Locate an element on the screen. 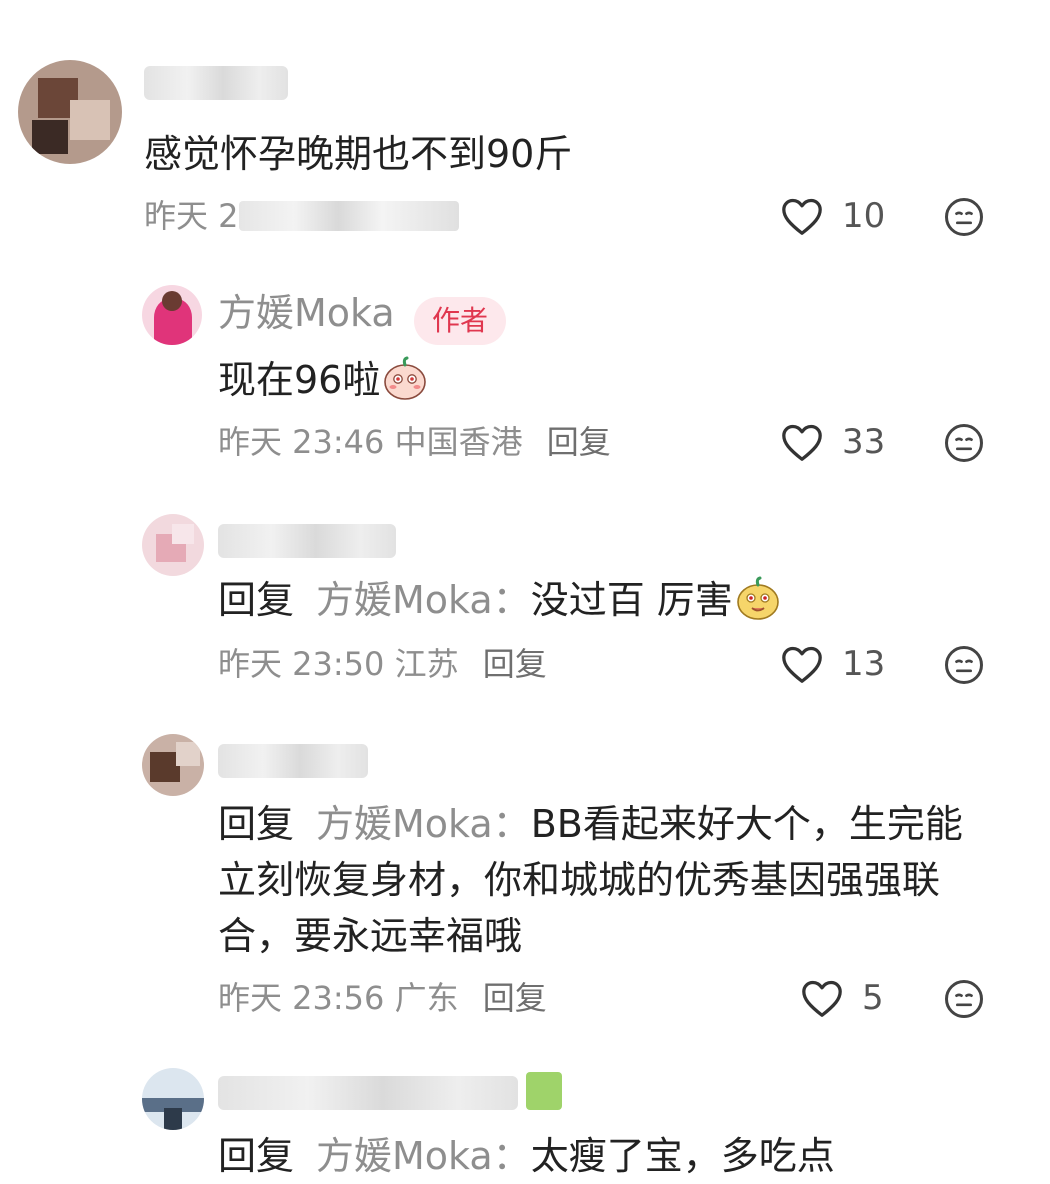 The image size is (1050, 1184). comment-text: 回复 方媛Moka：没过百 厉害 is located at coordinates (598, 600).